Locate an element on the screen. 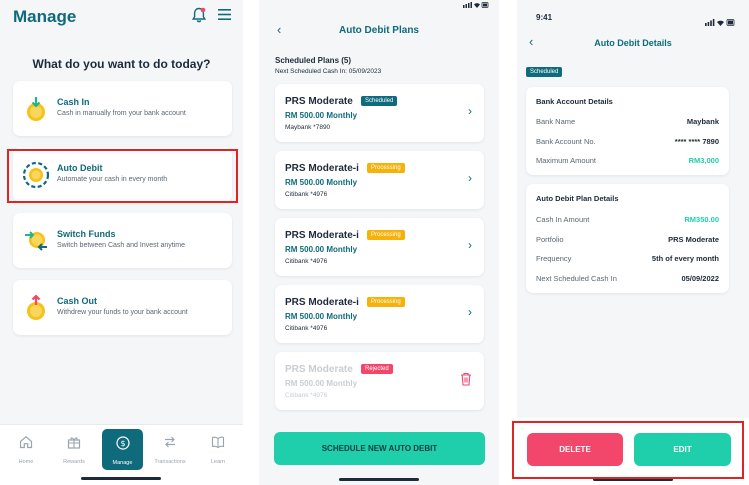 This screenshot has width=749, height=485. plan-bank: Maybank *7890 is located at coordinates (308, 127).